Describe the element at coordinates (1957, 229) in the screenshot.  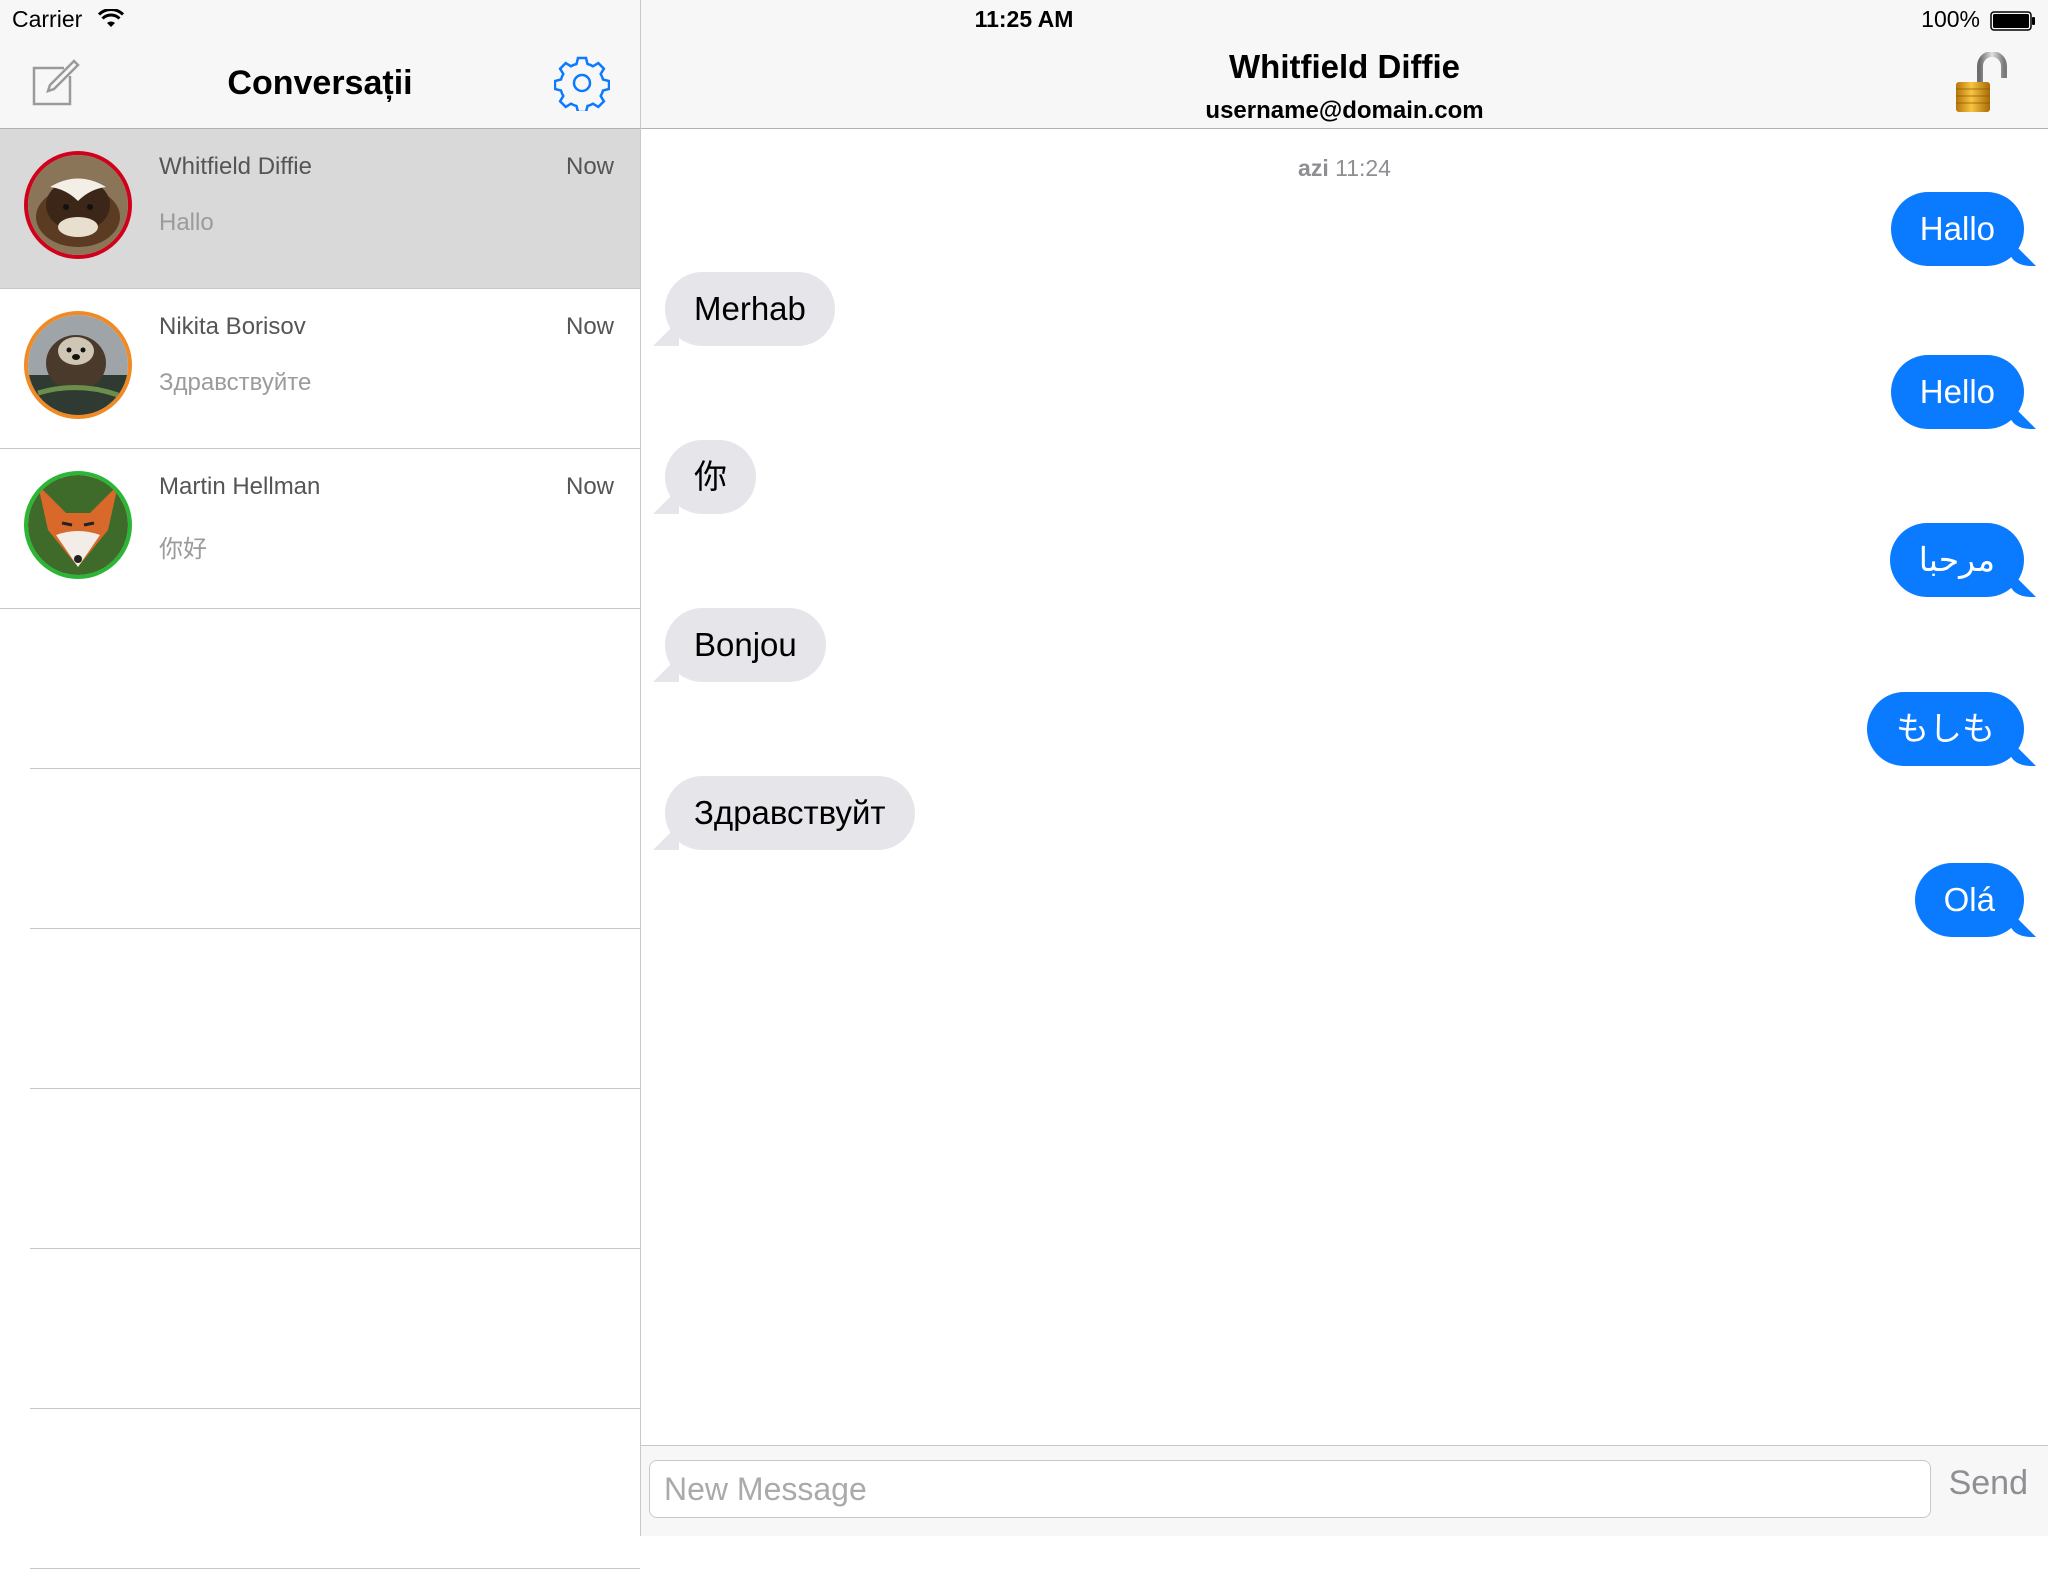
I see `message-bubble-outgoing: Hallo` at that location.